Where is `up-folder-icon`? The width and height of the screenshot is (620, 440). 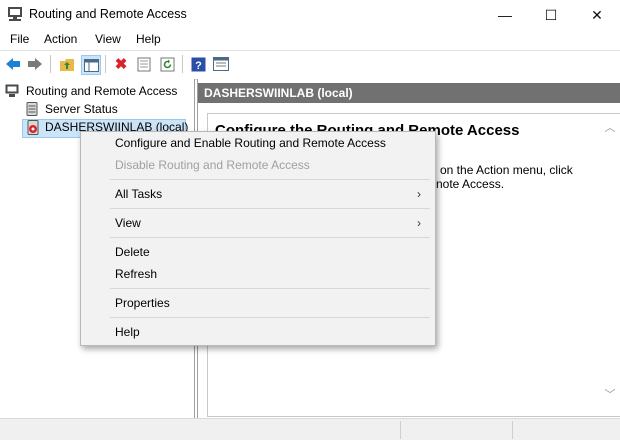
up-folder-icon is located at coordinates (67, 64).